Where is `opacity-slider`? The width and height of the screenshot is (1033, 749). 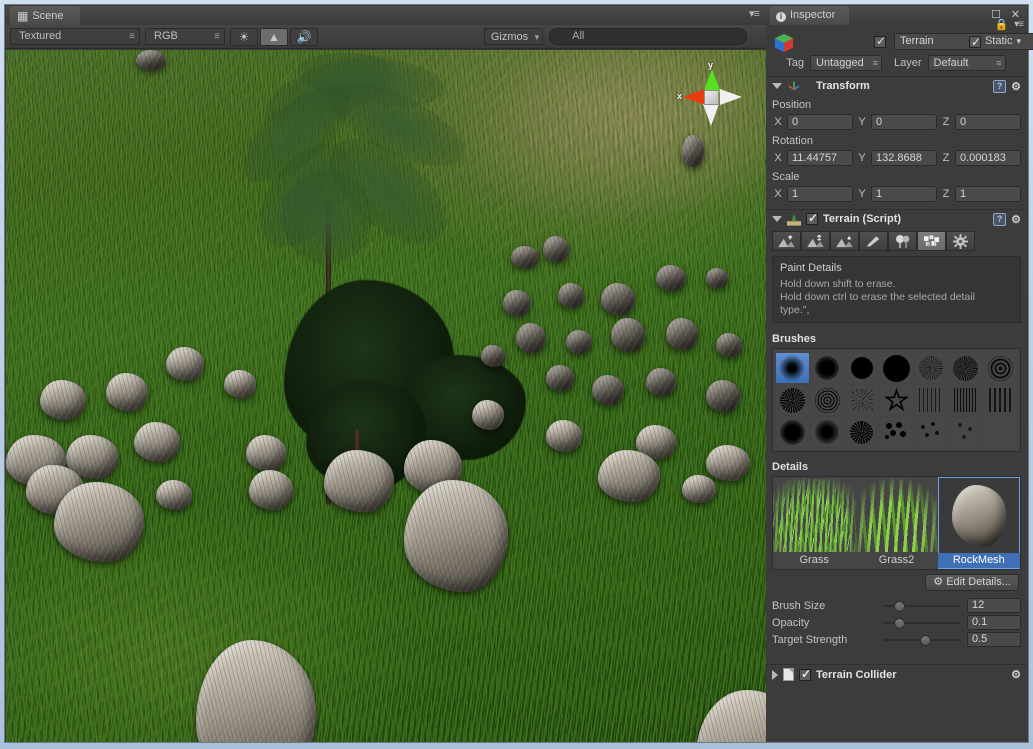
opacity-slider is located at coordinates (922, 623).